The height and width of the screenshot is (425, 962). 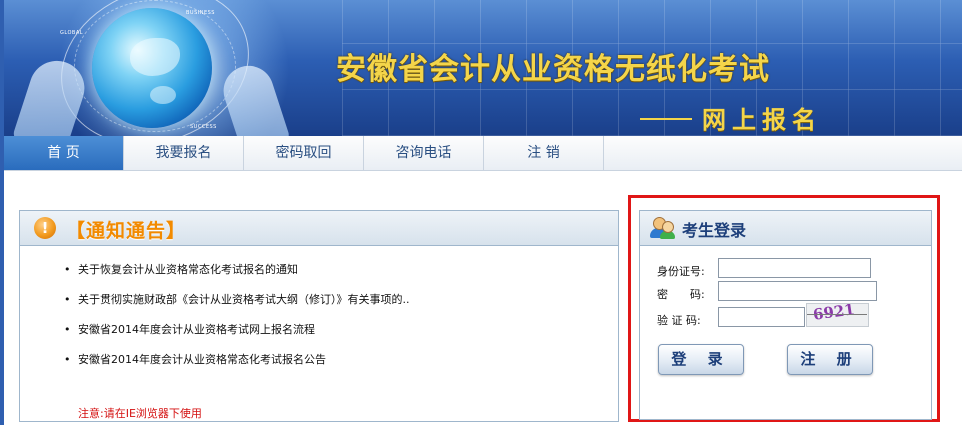 I want to click on id-number-input, so click(x=794, y=268).